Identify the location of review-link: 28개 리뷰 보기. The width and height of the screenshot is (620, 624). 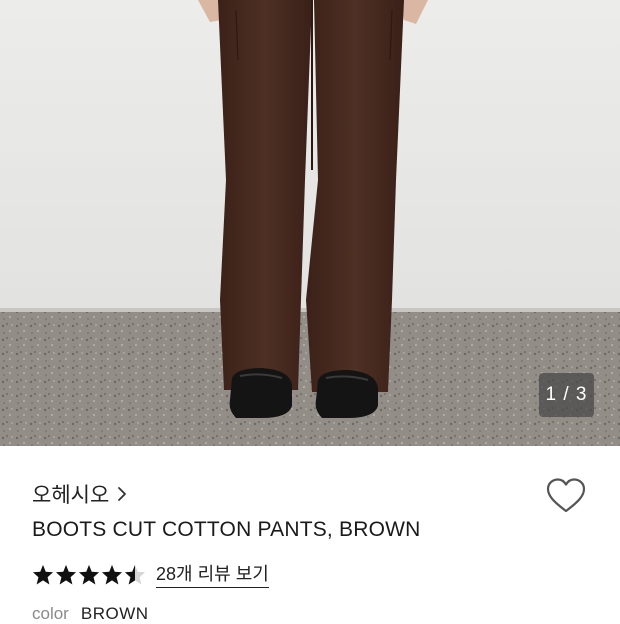
(212, 574).